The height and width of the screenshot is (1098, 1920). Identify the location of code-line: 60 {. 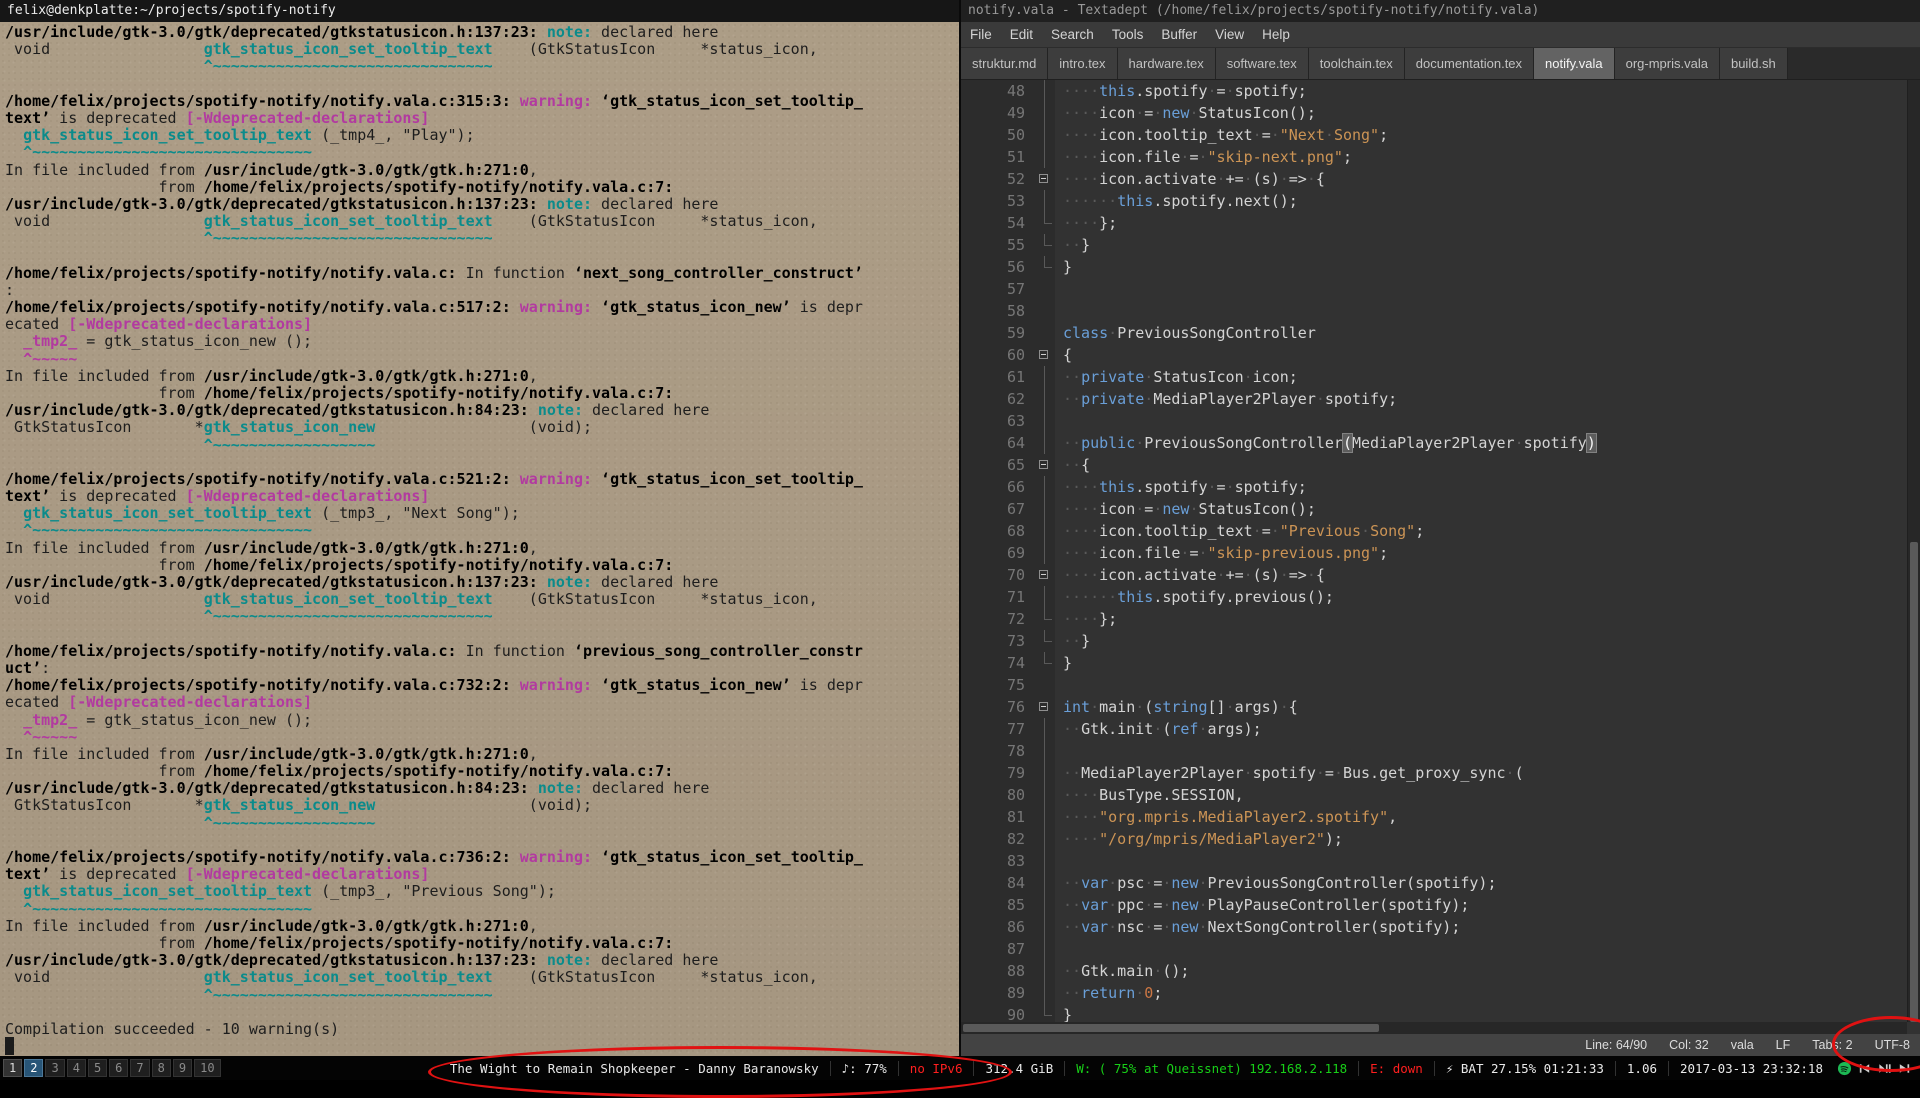
(1434, 355).